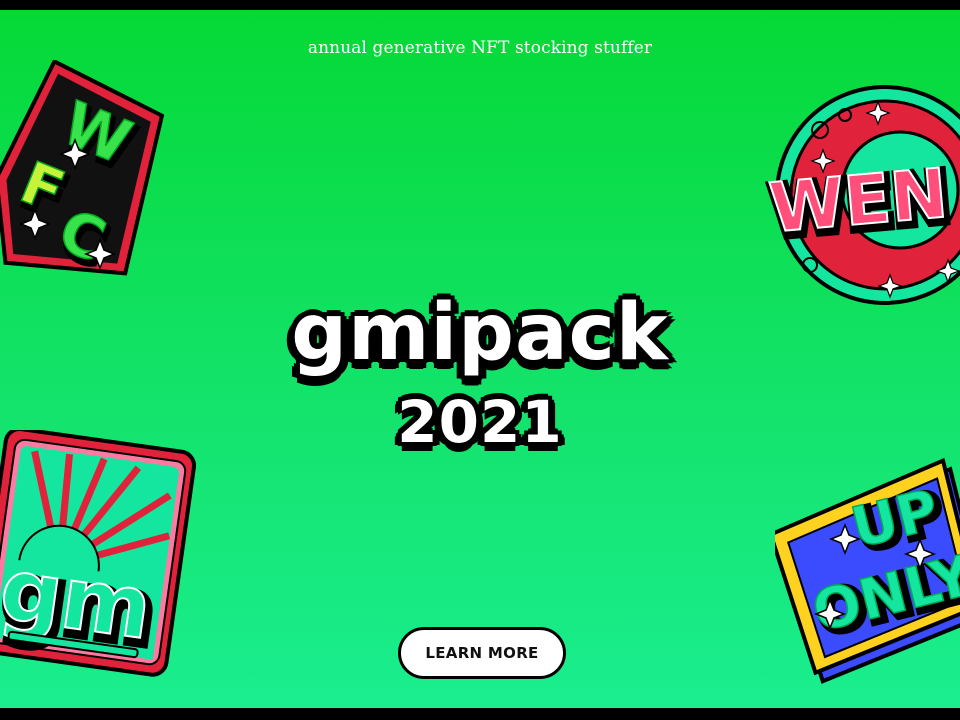 The height and width of the screenshot is (720, 960). Describe the element at coordinates (867, 570) in the screenshot. I see `up-only-sticker: UP UP ONLY ONLY` at that location.